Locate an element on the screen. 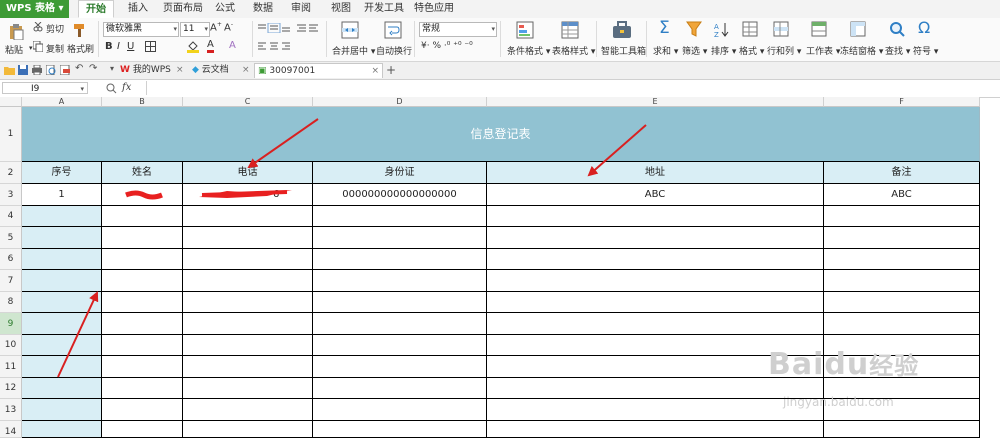  clear-format-icon: A is located at coordinates (232, 45).